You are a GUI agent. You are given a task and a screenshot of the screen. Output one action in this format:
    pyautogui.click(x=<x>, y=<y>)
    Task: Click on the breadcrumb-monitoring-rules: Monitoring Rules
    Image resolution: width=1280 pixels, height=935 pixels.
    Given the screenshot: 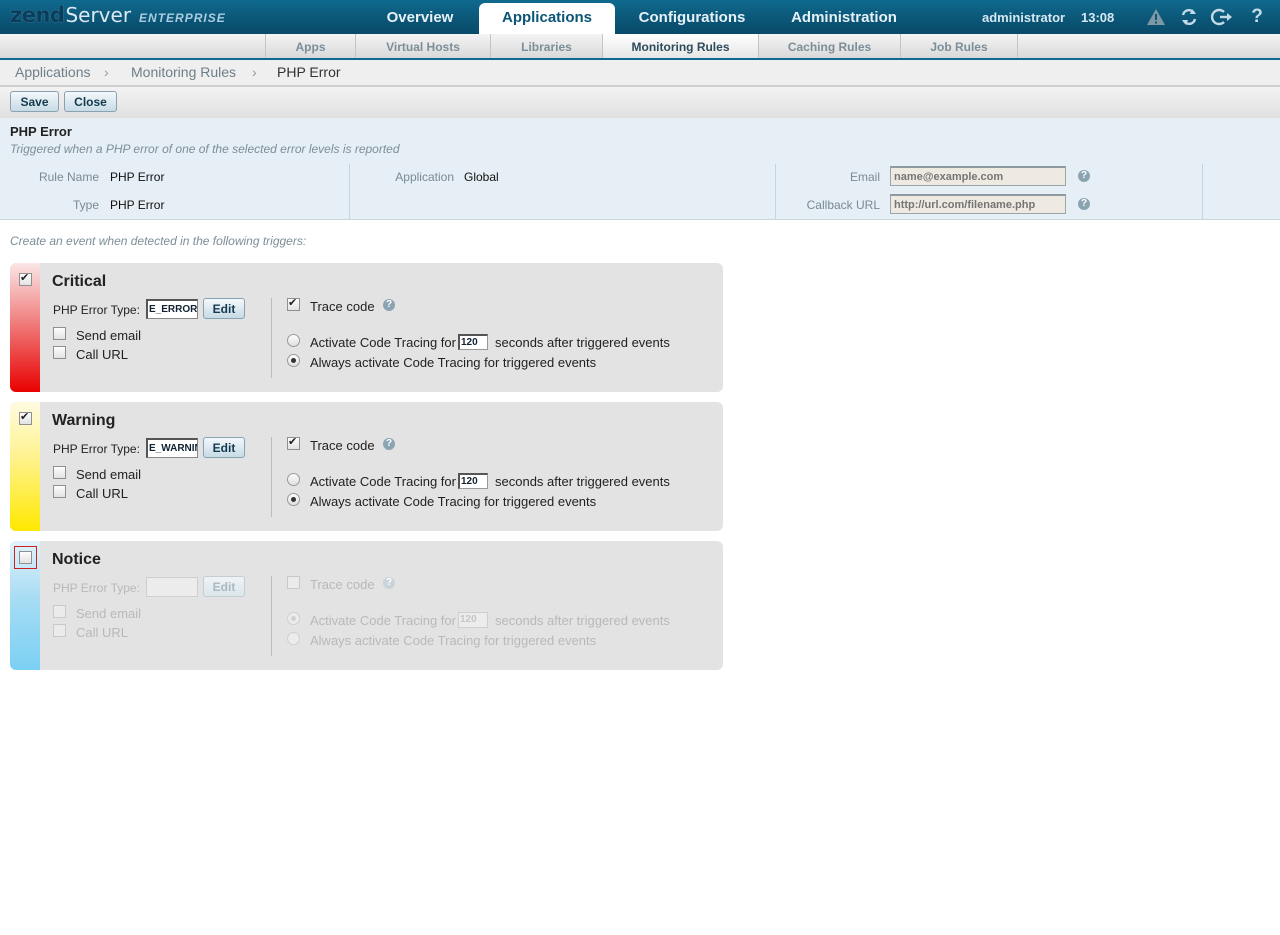 What is the action you would take?
    pyautogui.click(x=183, y=72)
    